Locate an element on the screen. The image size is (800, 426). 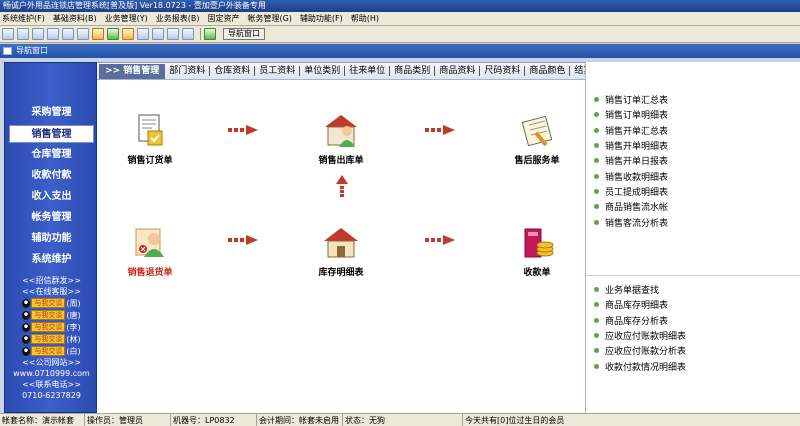
exit-icon is located at coordinates (210, 34).